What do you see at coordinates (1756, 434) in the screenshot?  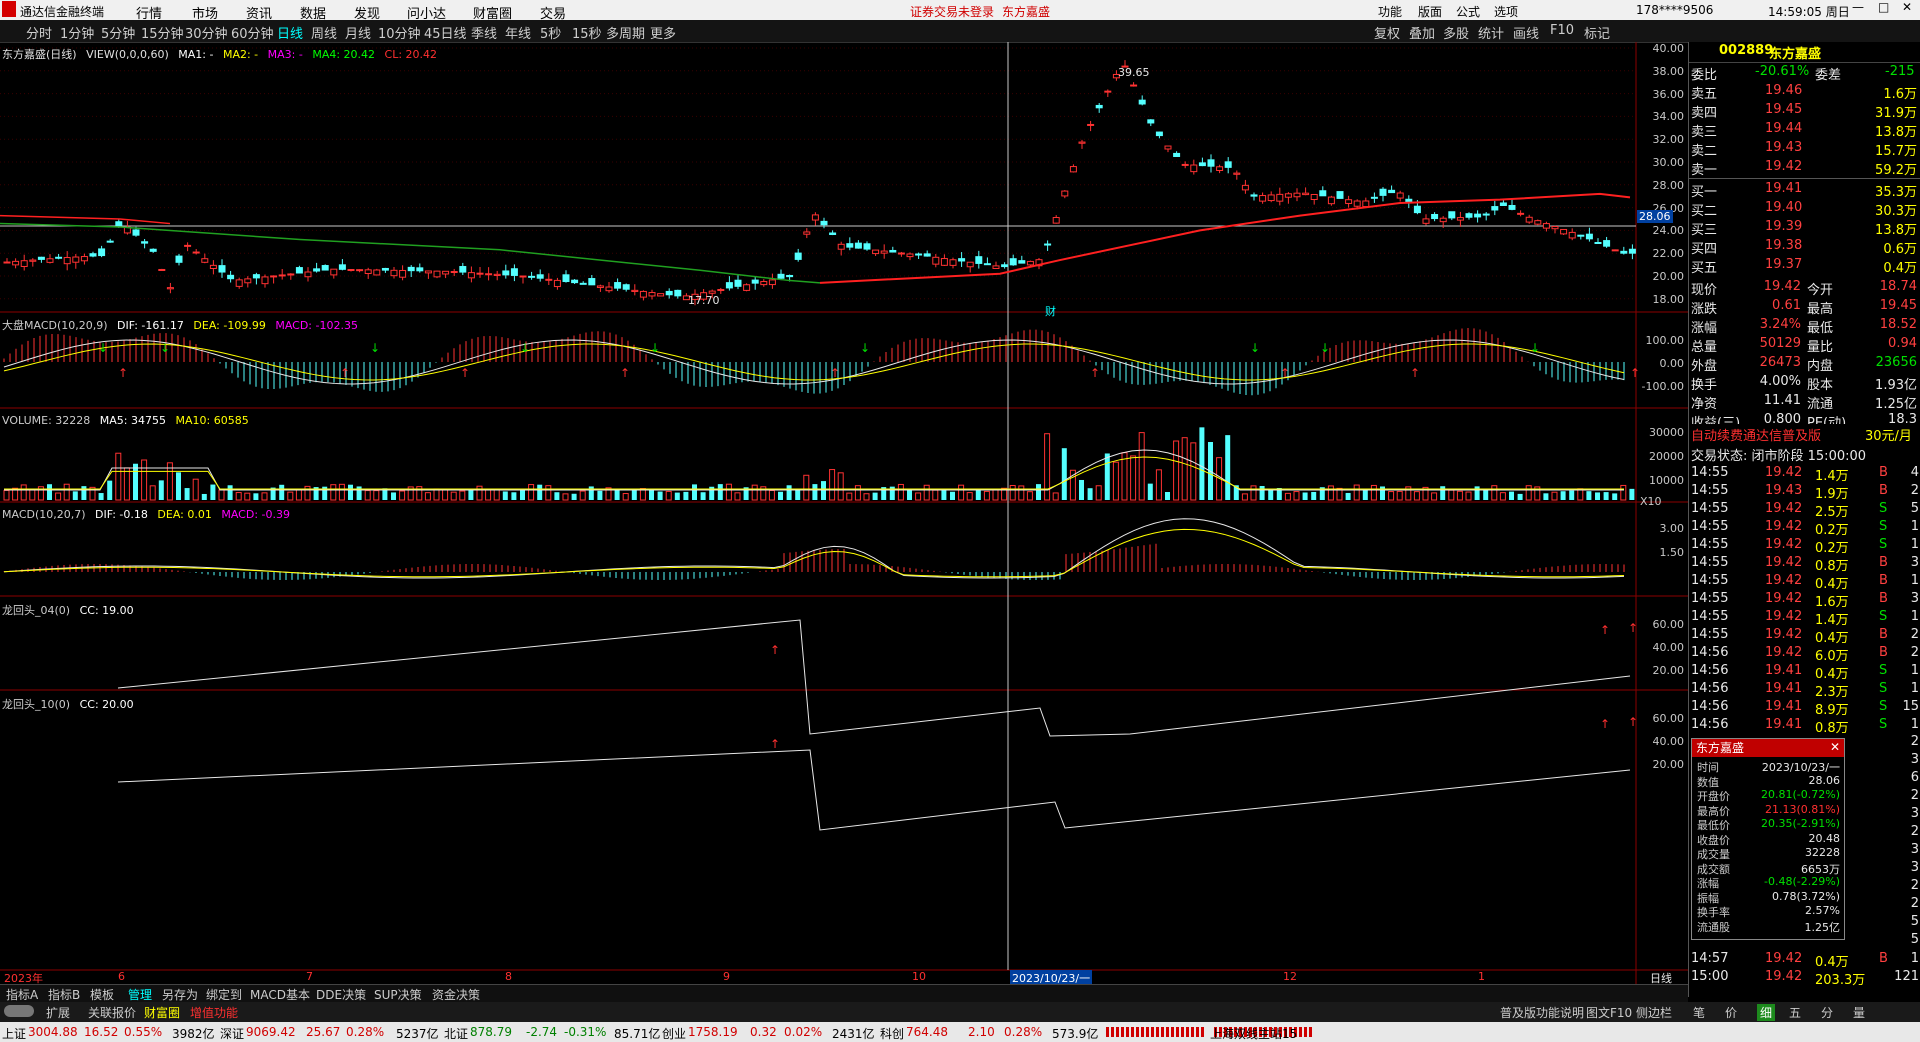 I see `promo-text: 自动续费通达信普及版` at bounding box center [1756, 434].